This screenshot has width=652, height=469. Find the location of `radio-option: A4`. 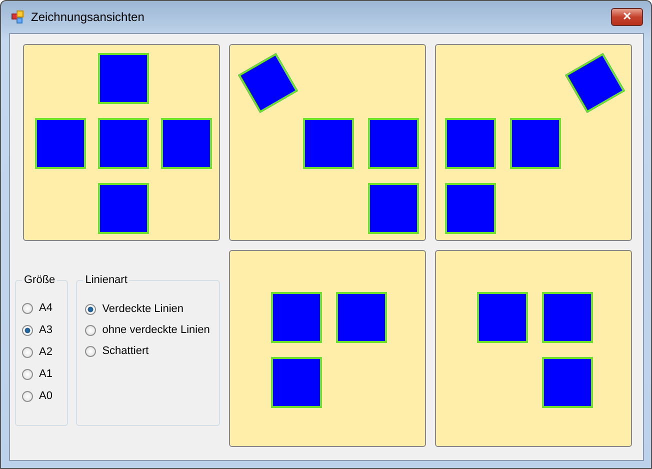

radio-option: A4 is located at coordinates (45, 308).